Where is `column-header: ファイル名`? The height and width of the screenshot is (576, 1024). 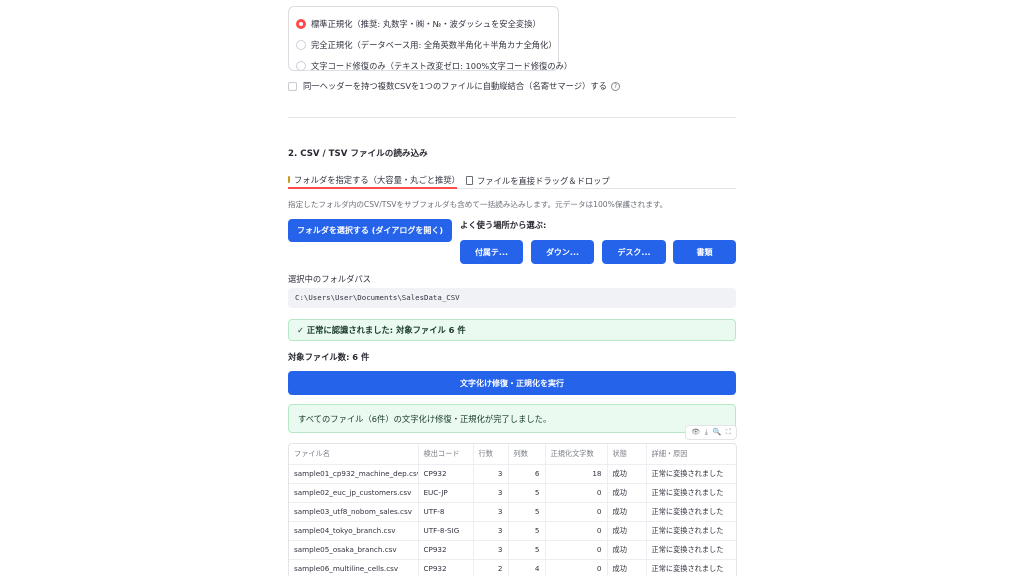 column-header: ファイル名 is located at coordinates (354, 454).